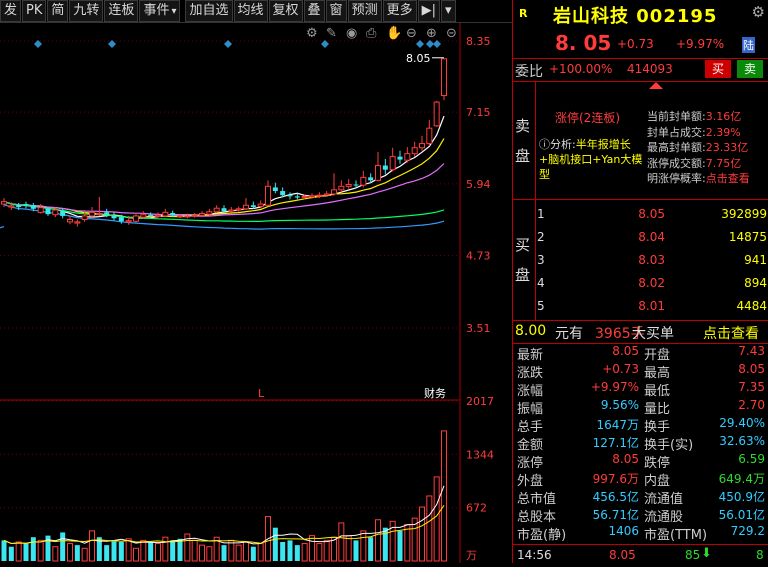 The image size is (768, 567). I want to click on buy-button: 买, so click(718, 69).